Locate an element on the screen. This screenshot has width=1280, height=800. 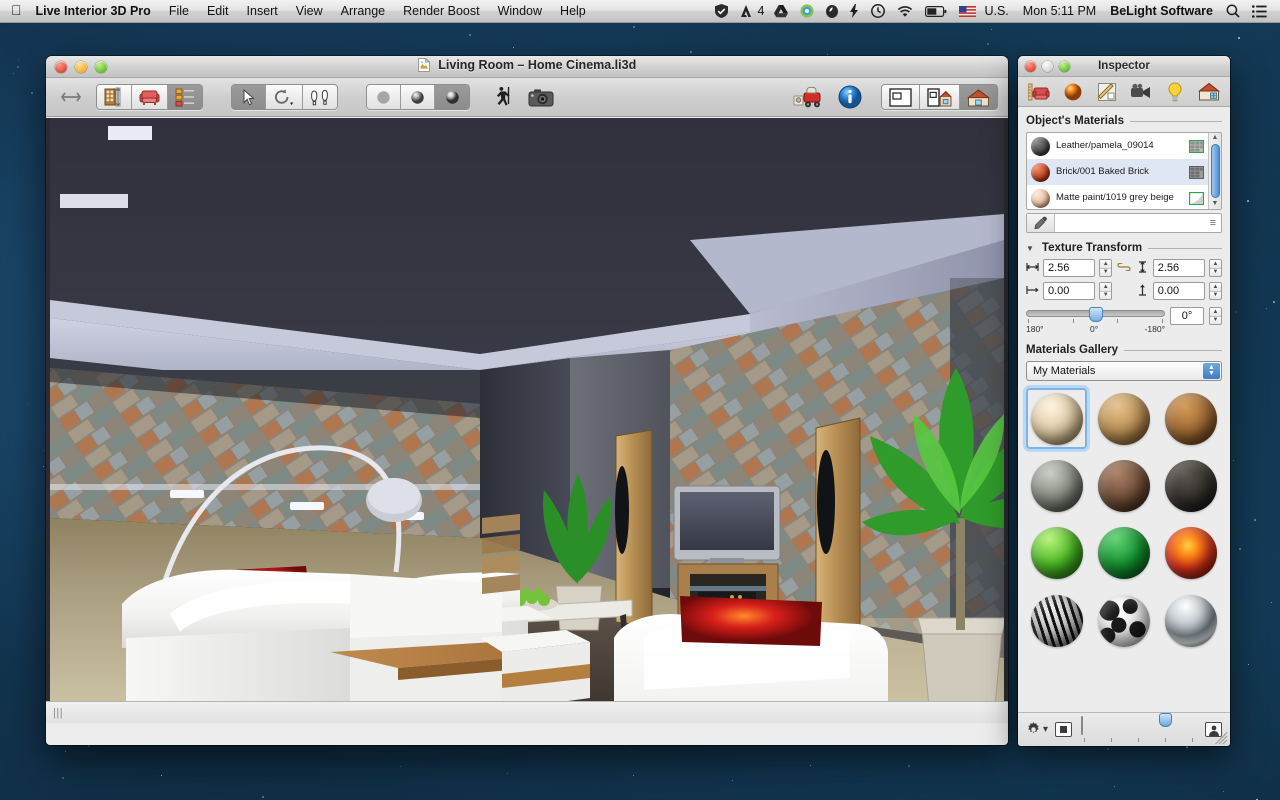
inspector-tab-materials is located at coordinates (1073, 91).